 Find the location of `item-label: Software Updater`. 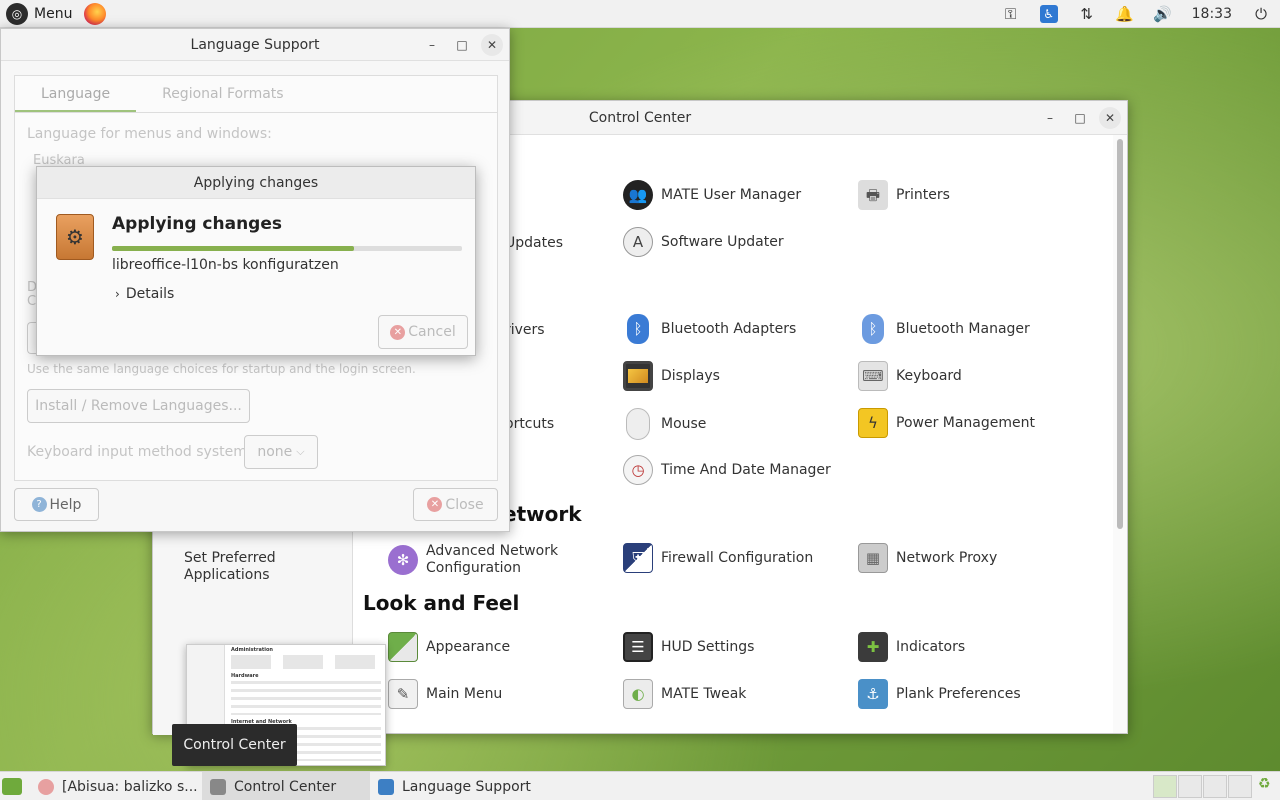

item-label: Software Updater is located at coordinates (722, 241).